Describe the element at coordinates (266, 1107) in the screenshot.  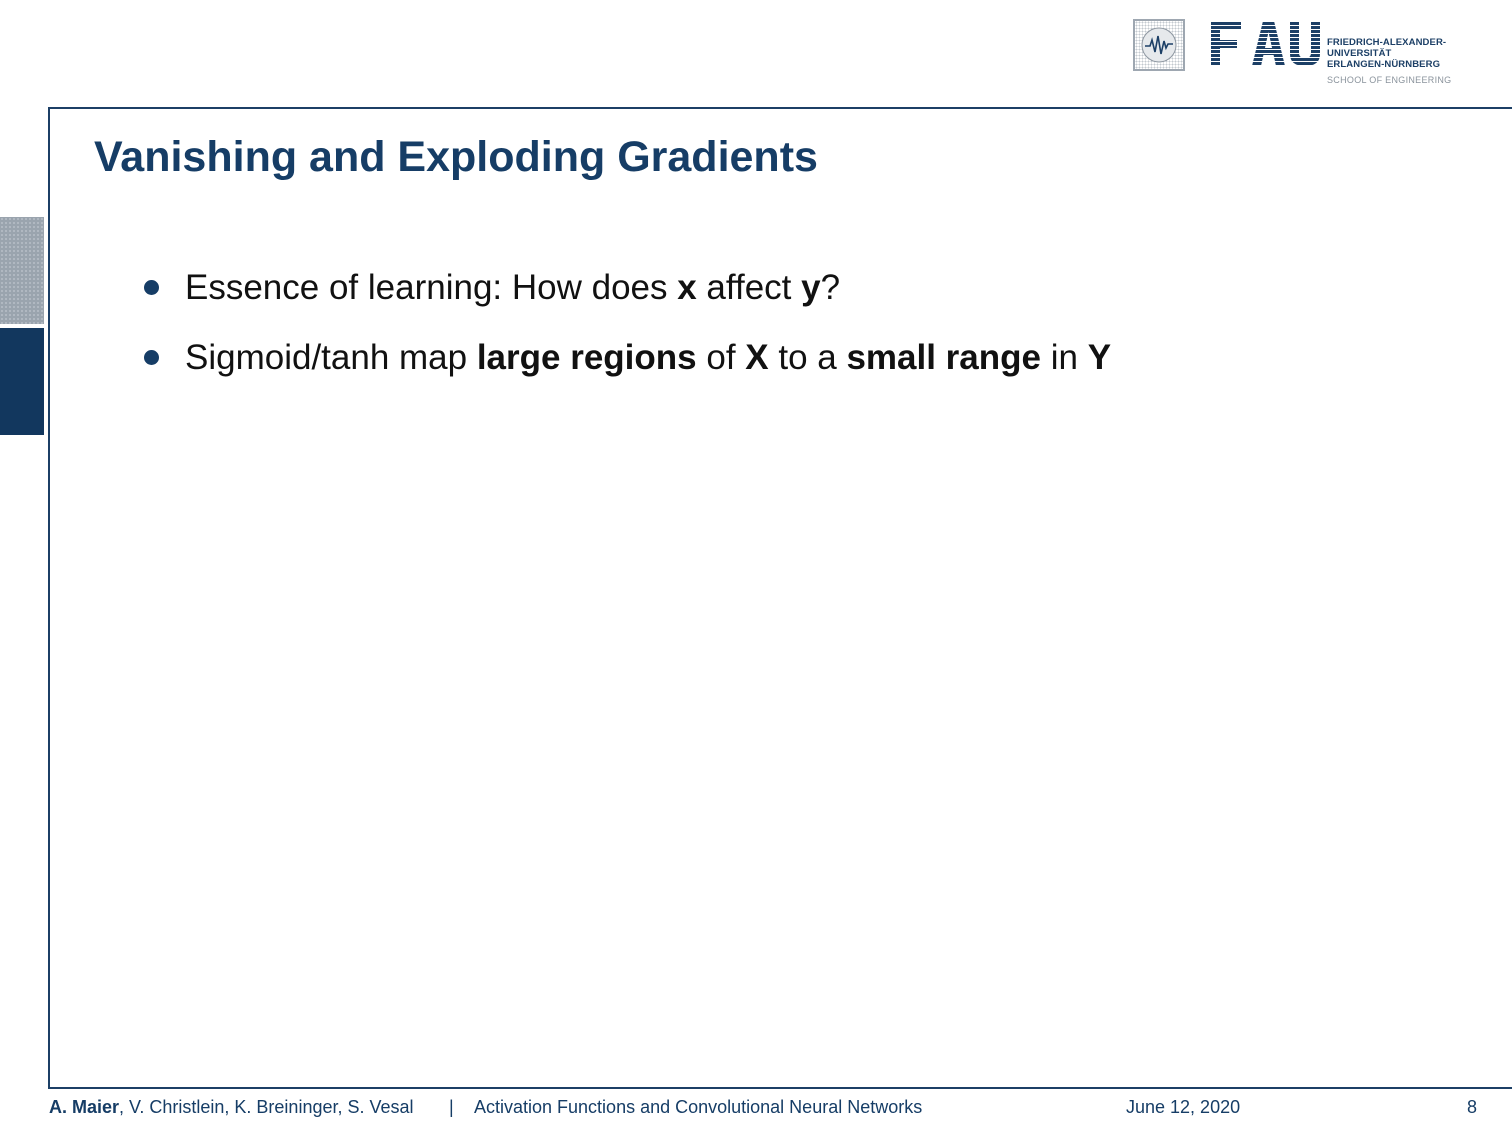
I see `footer-other-authors: , V. Christlein, K. Breininger, S. Vesal` at that location.